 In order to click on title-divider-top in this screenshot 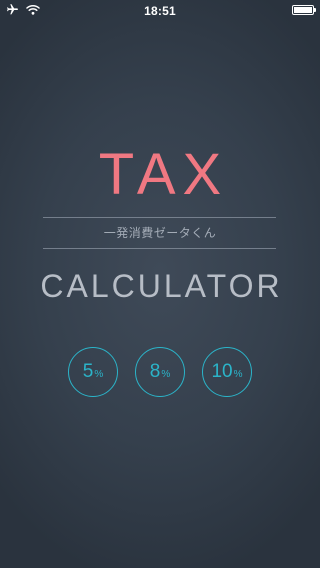, I will do `click(159, 217)`.